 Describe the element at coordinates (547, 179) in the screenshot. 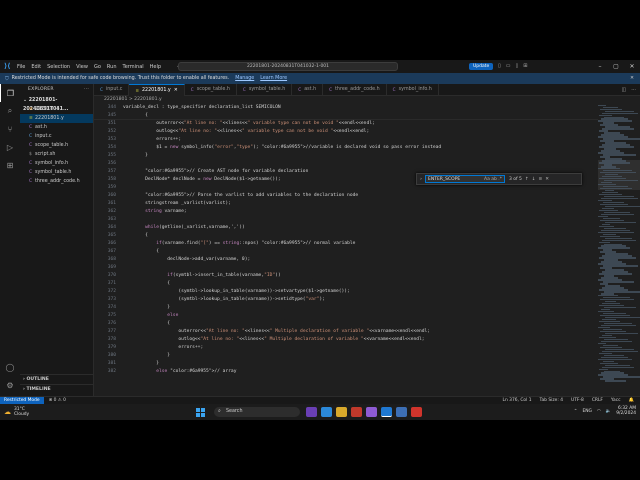

I see `close-find-icon: ✕` at that location.